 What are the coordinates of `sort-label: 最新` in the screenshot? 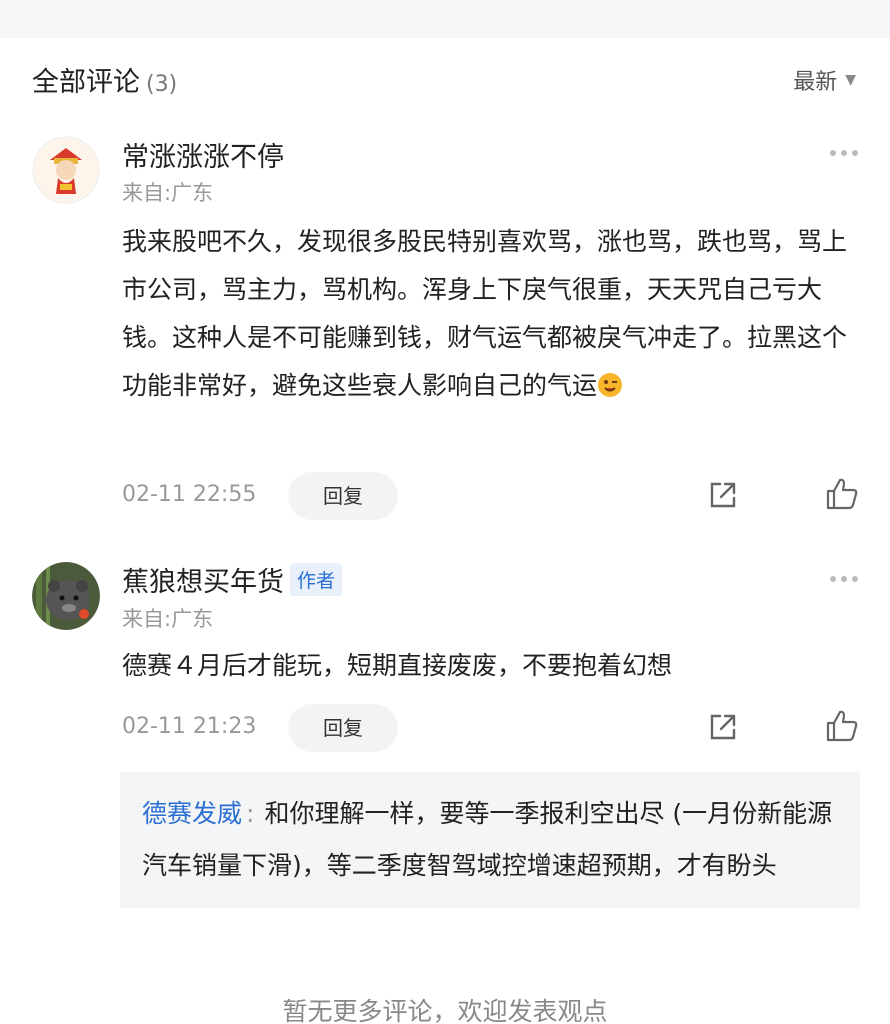 It's located at (815, 82).